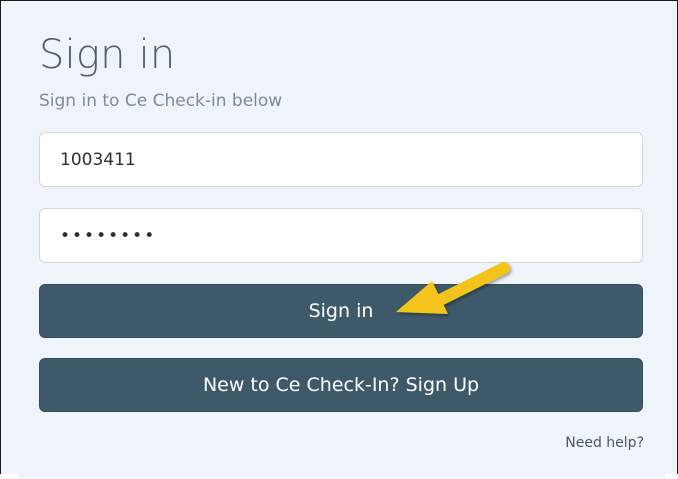 The height and width of the screenshot is (479, 678). I want to click on sign-up-button: New to Ce Check-In? Sign Up, so click(341, 385).